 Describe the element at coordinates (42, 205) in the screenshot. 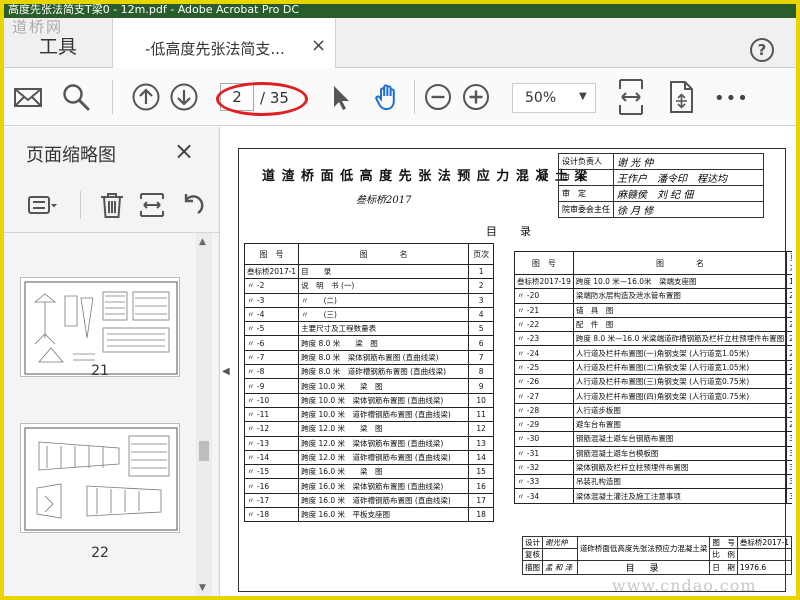

I see `options-menu-icon` at that location.